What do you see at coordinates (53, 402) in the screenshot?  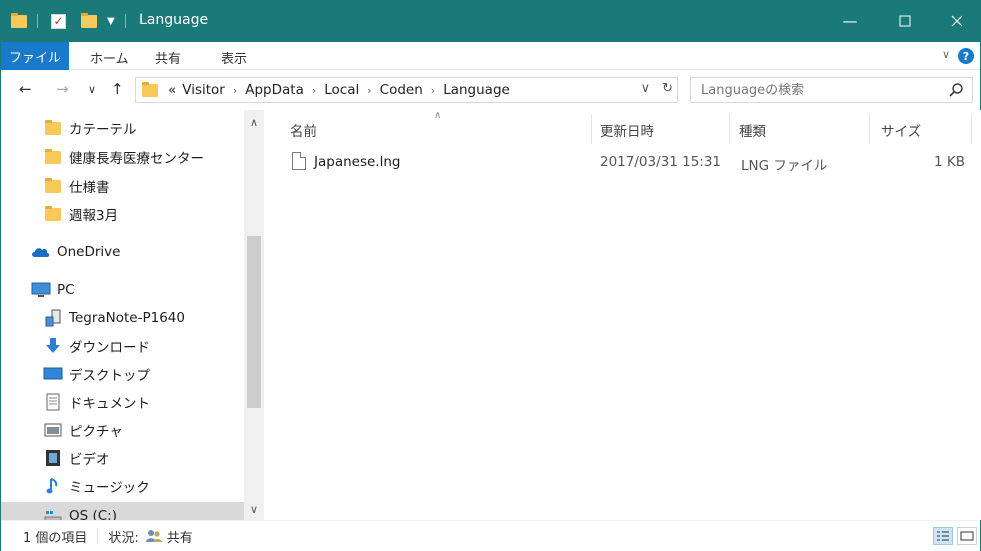 I see `documents-icon` at bounding box center [53, 402].